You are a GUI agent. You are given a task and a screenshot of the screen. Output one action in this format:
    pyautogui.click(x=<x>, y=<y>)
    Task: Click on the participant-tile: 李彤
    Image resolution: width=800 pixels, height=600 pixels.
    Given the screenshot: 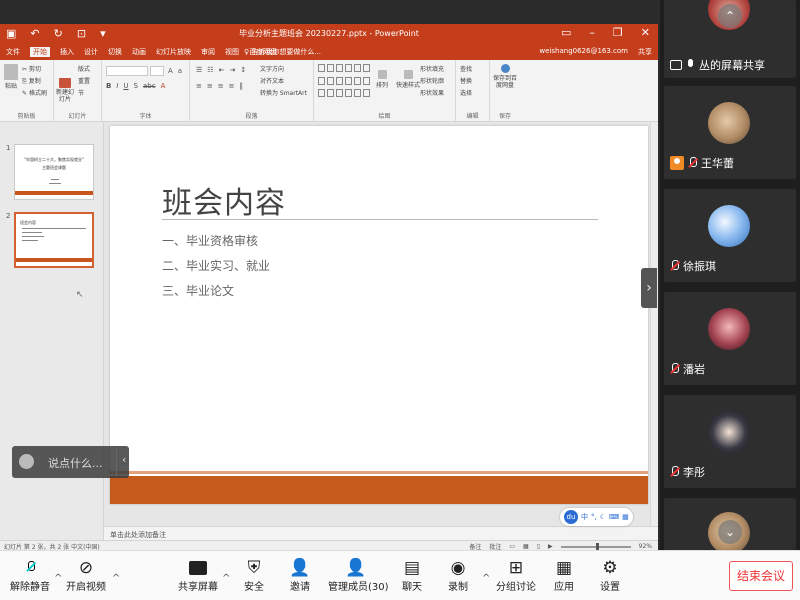 What is the action you would take?
    pyautogui.click(x=730, y=441)
    